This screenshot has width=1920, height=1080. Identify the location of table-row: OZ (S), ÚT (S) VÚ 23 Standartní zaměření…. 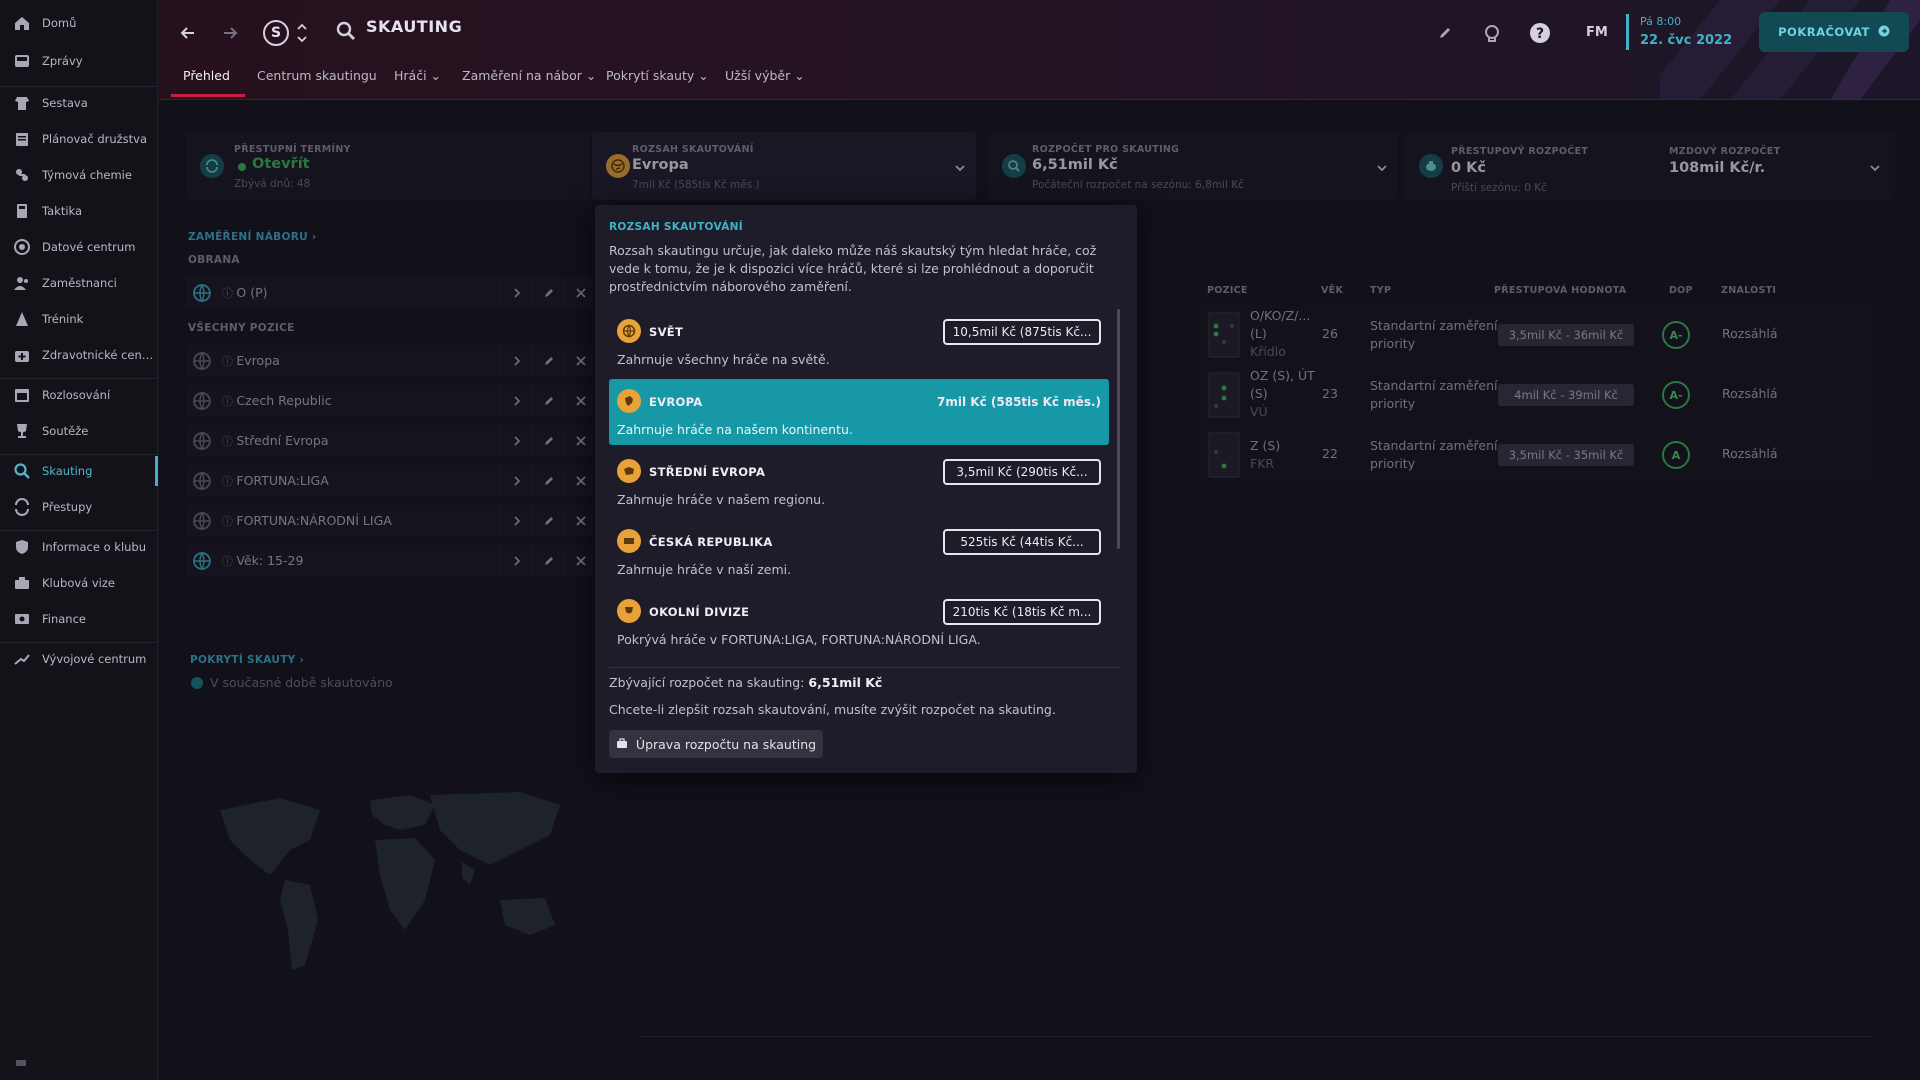
(1536, 395).